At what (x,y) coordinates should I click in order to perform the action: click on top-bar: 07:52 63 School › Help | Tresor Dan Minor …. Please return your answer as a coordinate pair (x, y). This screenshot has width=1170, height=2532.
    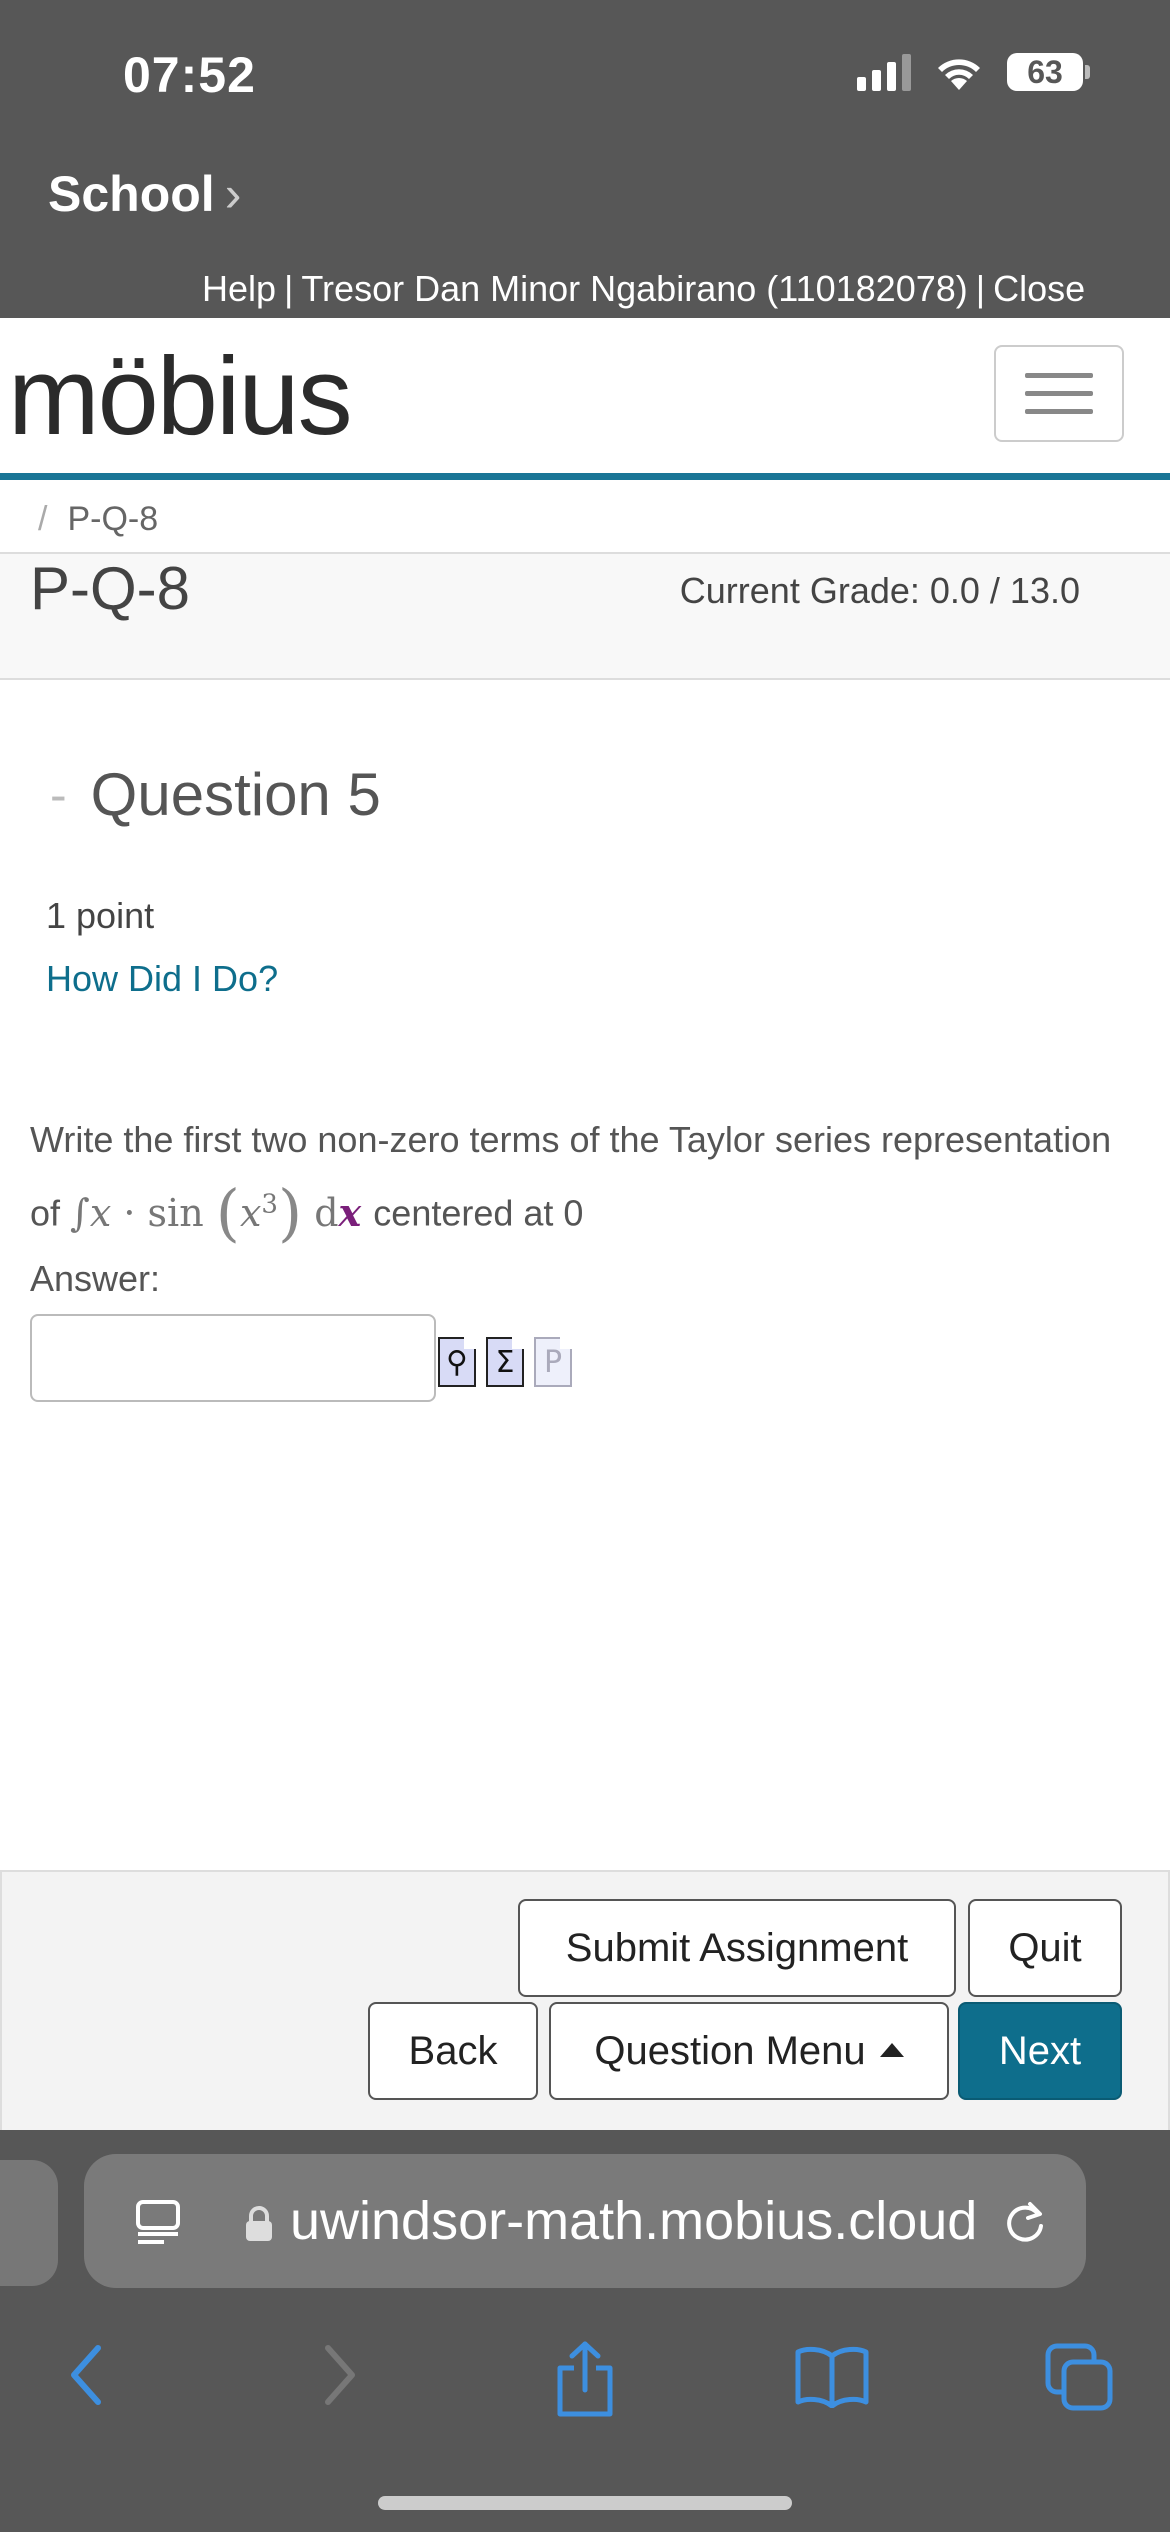
    Looking at the image, I should click on (585, 159).